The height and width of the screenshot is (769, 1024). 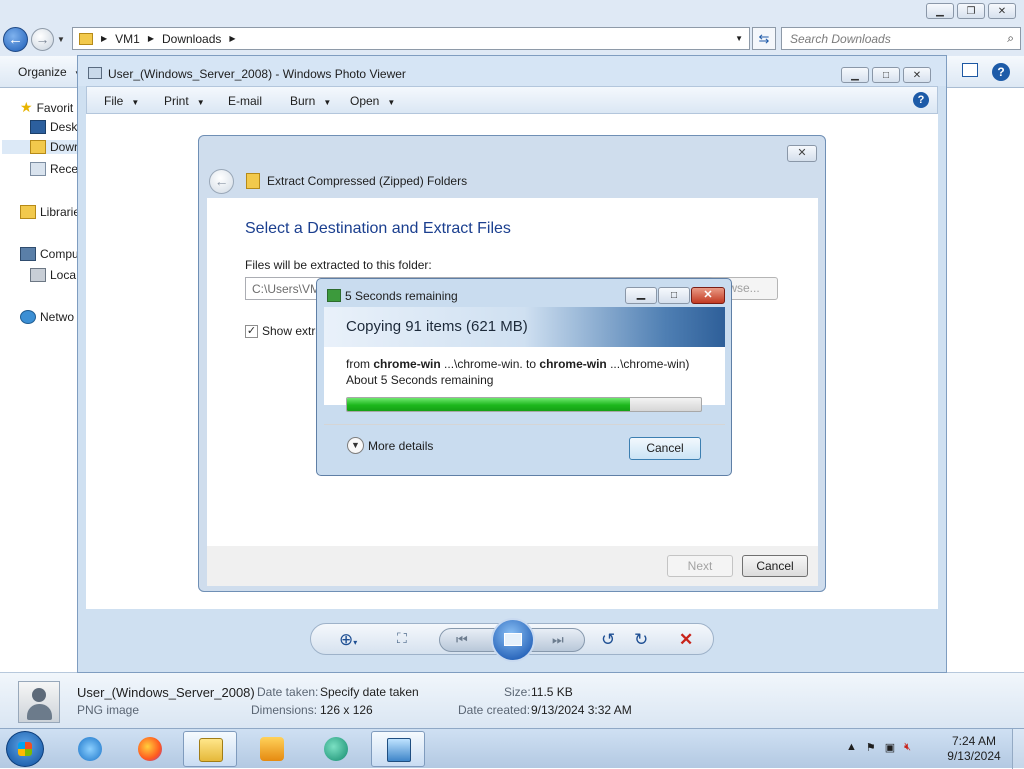 I want to click on menu-email-label: E-mail, so click(x=245, y=101).